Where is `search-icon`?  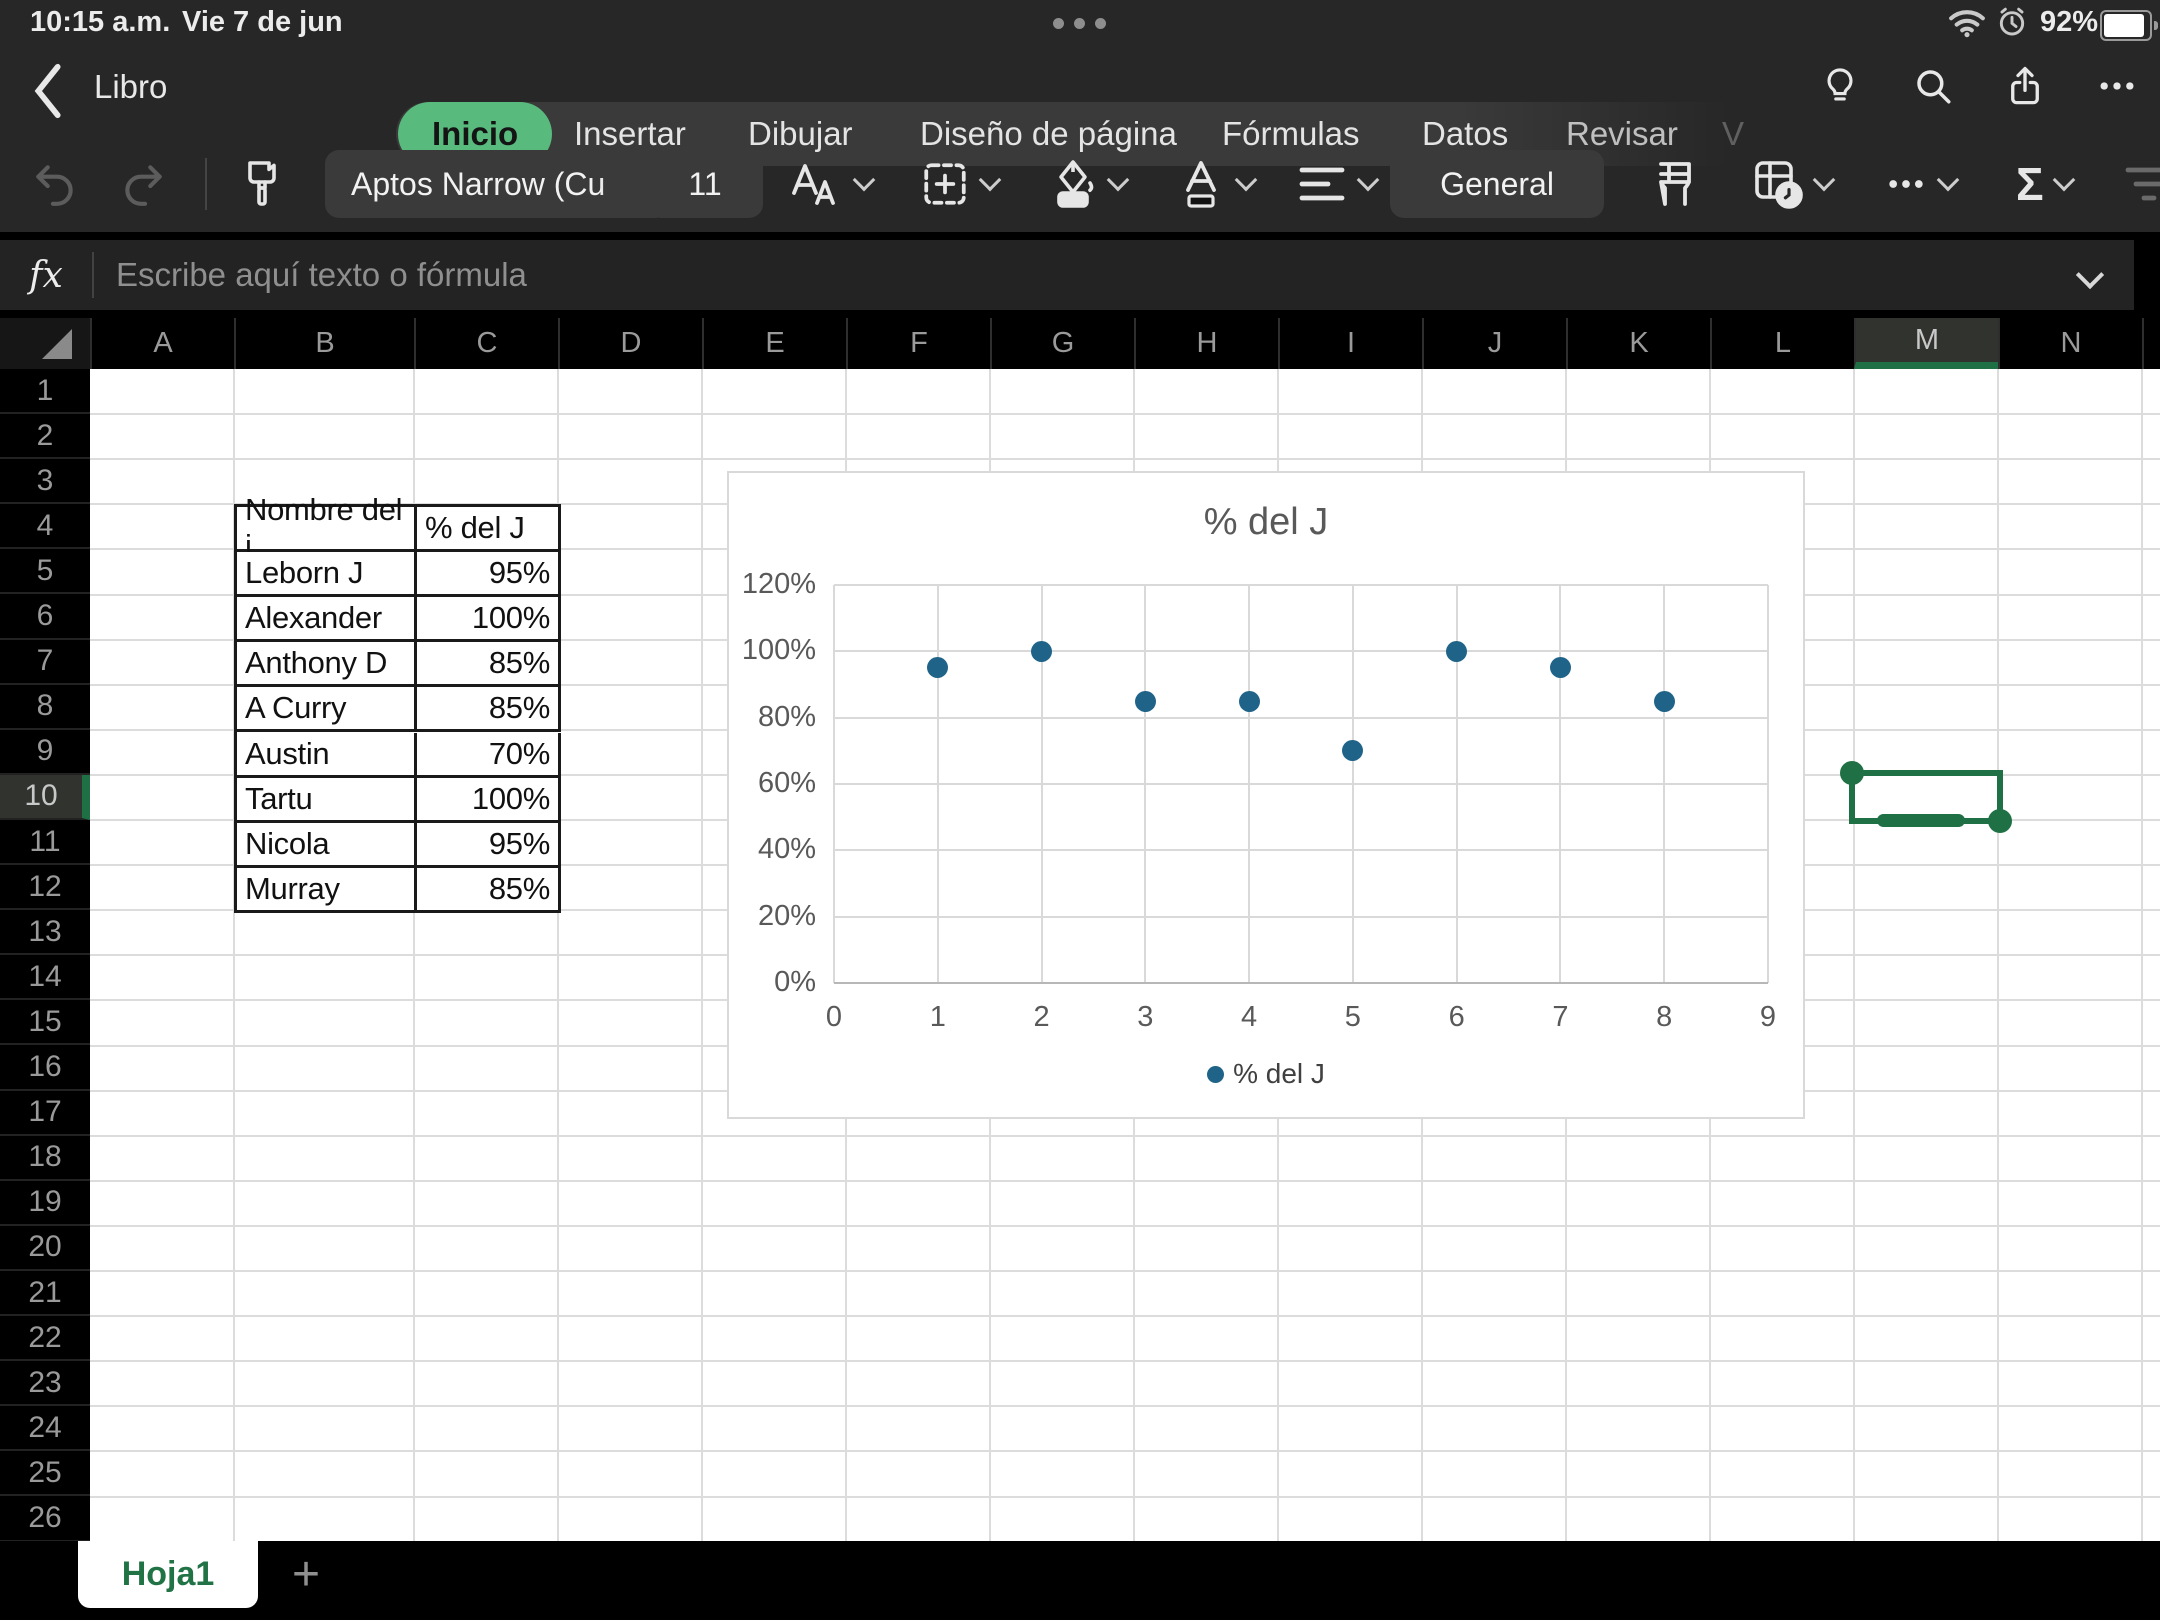 search-icon is located at coordinates (1933, 86).